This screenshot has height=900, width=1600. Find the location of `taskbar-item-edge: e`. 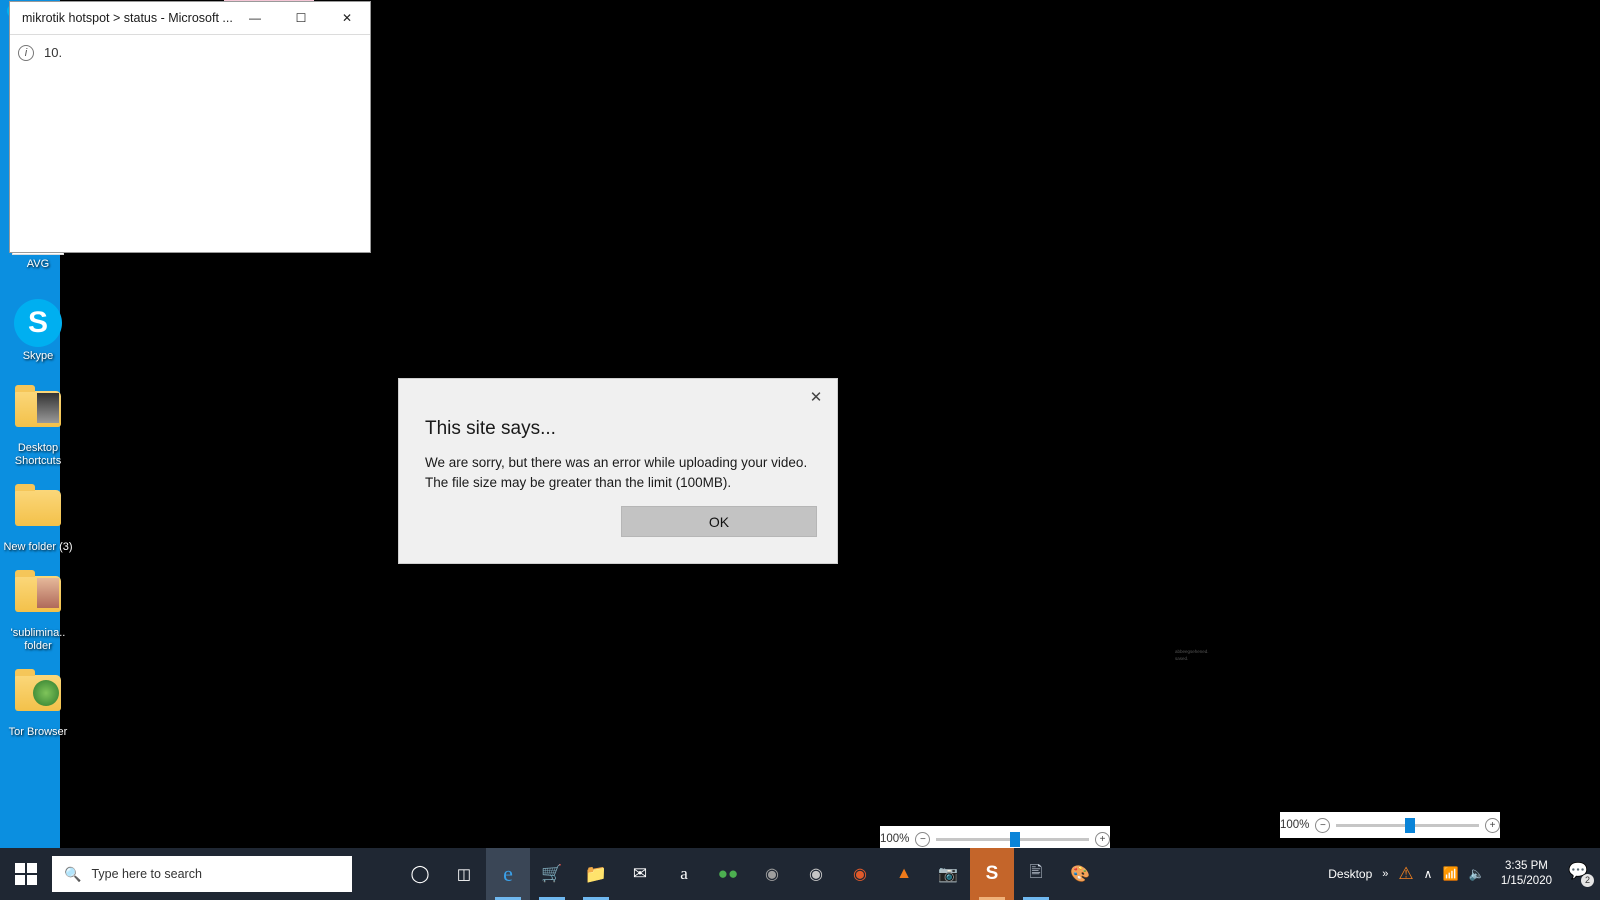

taskbar-item-edge: e is located at coordinates (508, 874).